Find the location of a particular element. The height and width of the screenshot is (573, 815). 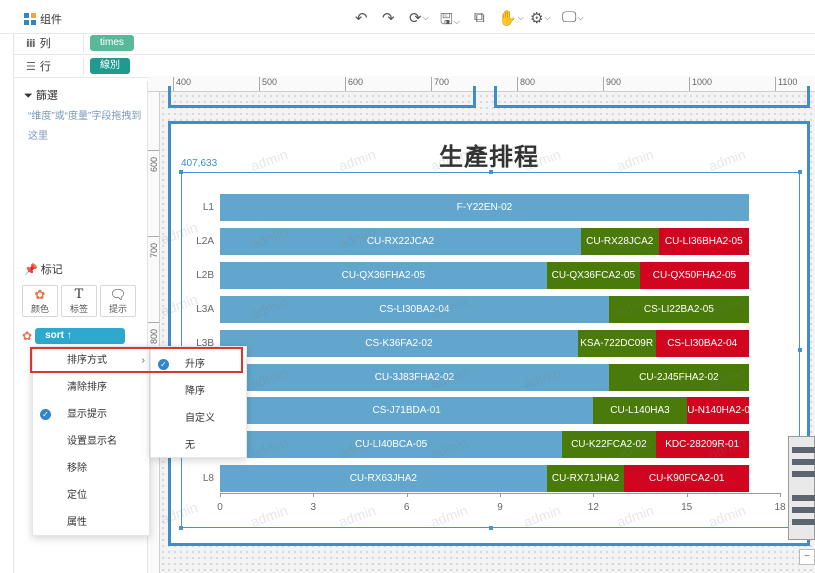

bar-segment: CU-LI40BCA-05 is located at coordinates (391, 445).